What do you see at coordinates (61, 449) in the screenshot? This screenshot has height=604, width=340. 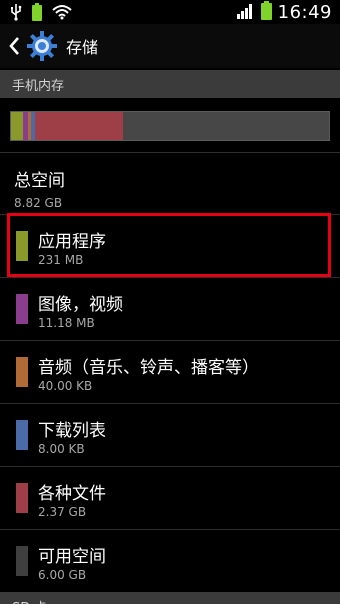 I see `storage-item-size: 8.00 KB` at bounding box center [61, 449].